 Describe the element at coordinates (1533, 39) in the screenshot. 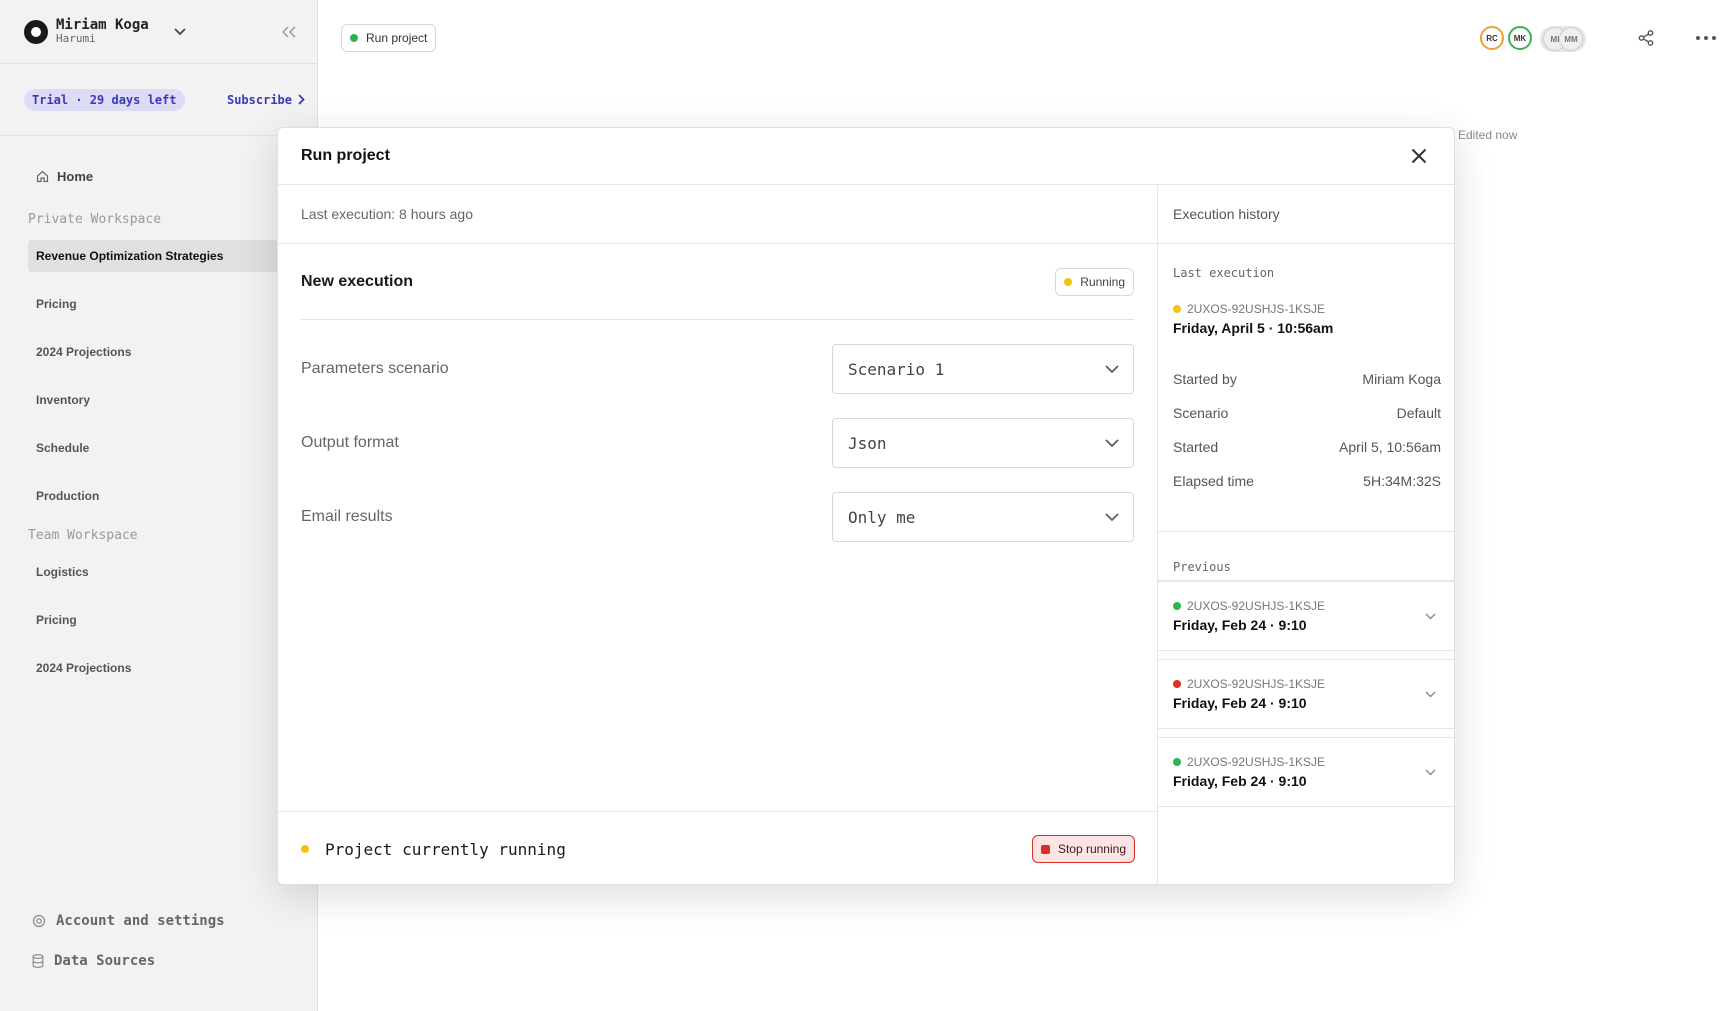

I see `collaborator-avatars: RC MK MI MM` at that location.